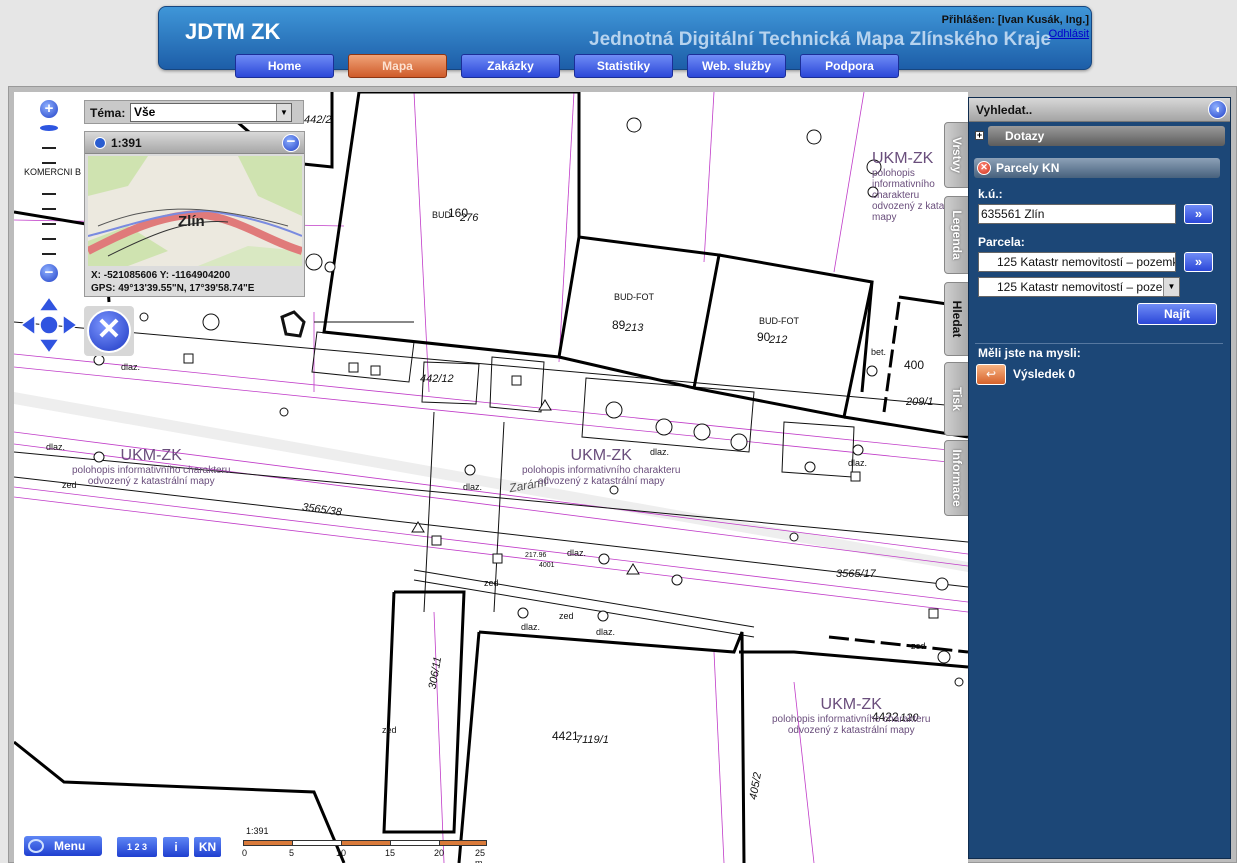  What do you see at coordinates (49, 128) in the screenshot?
I see `zoom-slider-handle` at bounding box center [49, 128].